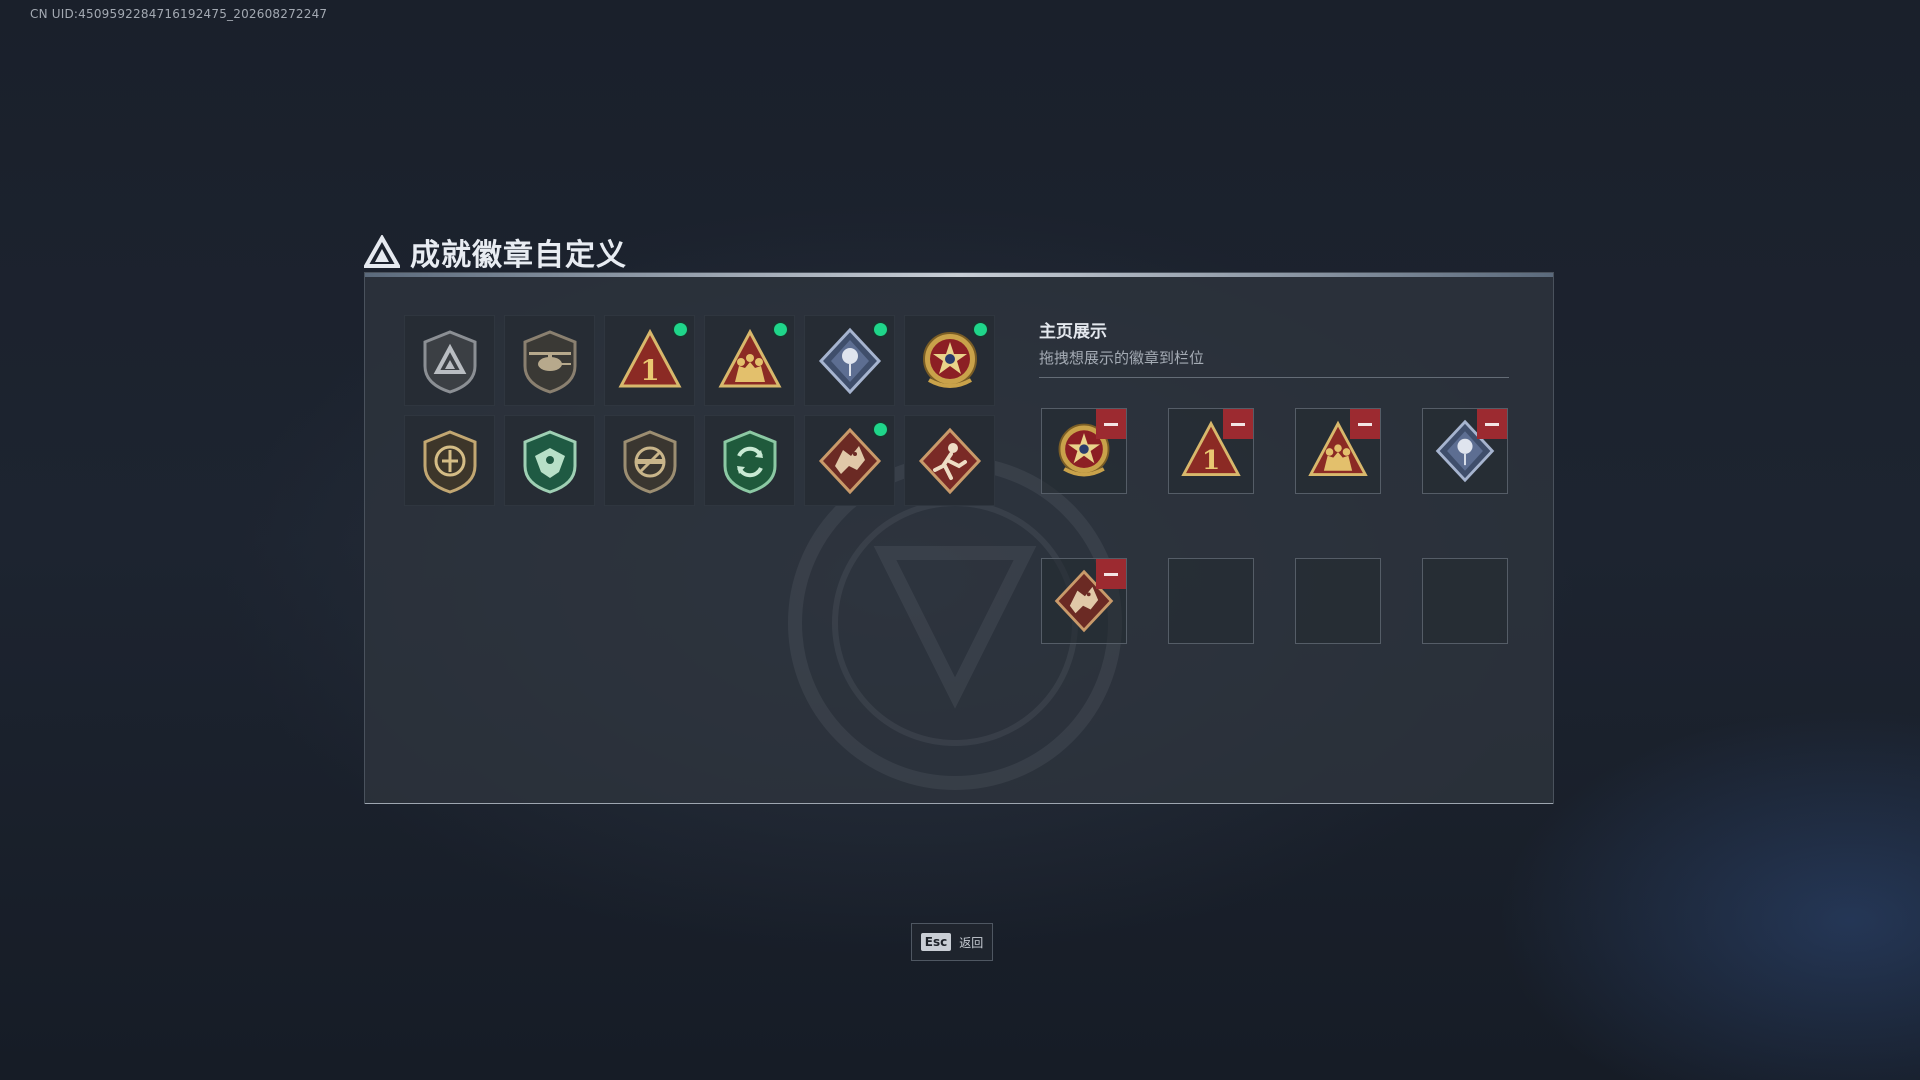 Image resolution: width=1920 pixels, height=1080 pixels. I want to click on showcase-title: 主页展示, so click(1073, 332).